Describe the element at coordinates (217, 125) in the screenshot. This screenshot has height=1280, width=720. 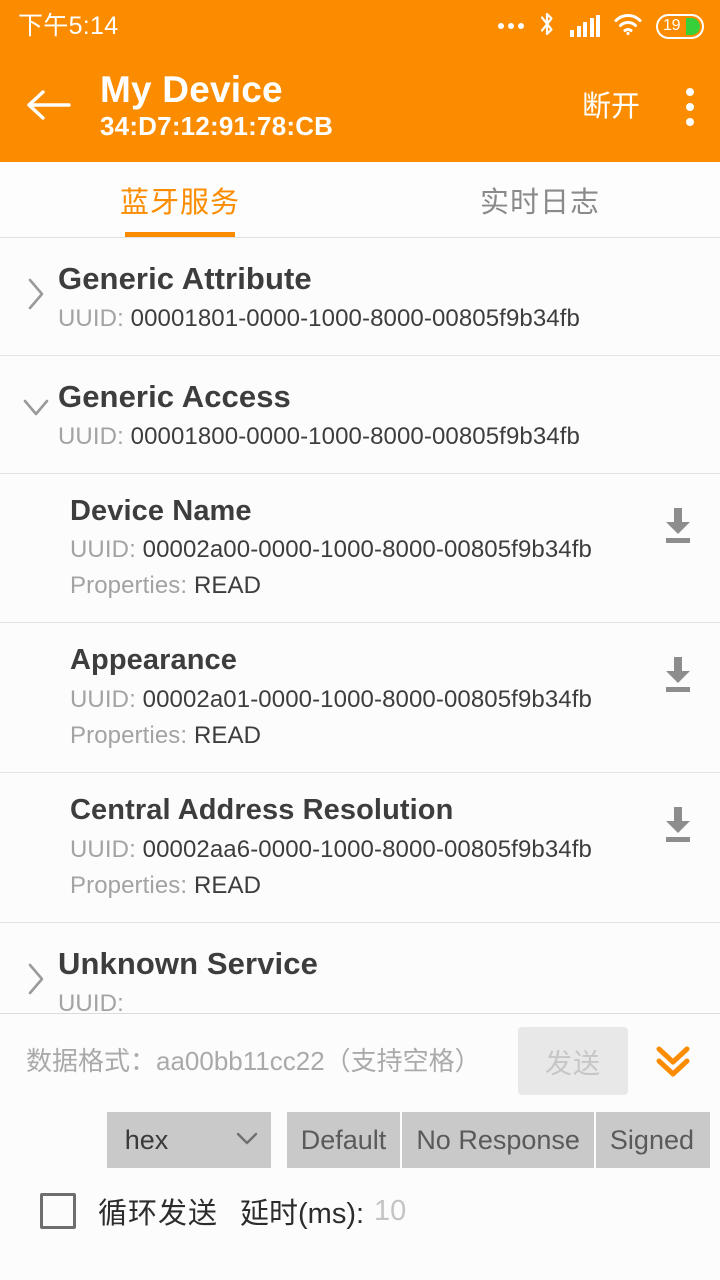
I see `device-address: 34:D7:12:91:78:CB` at that location.